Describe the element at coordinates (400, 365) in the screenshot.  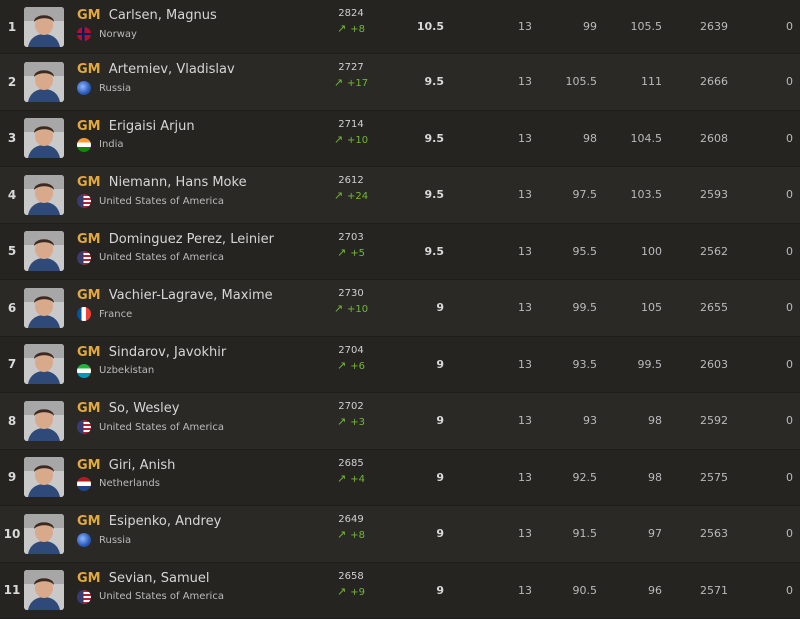
I see `table-row: 7 GM Sindarov, Javokhir Uzbekistan 2704` at that location.